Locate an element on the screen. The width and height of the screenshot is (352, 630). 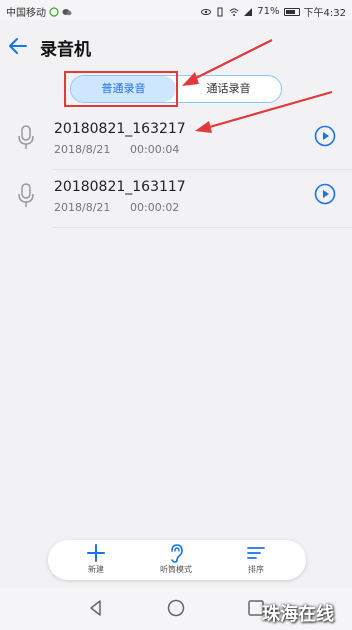
ear-icon is located at coordinates (177, 553).